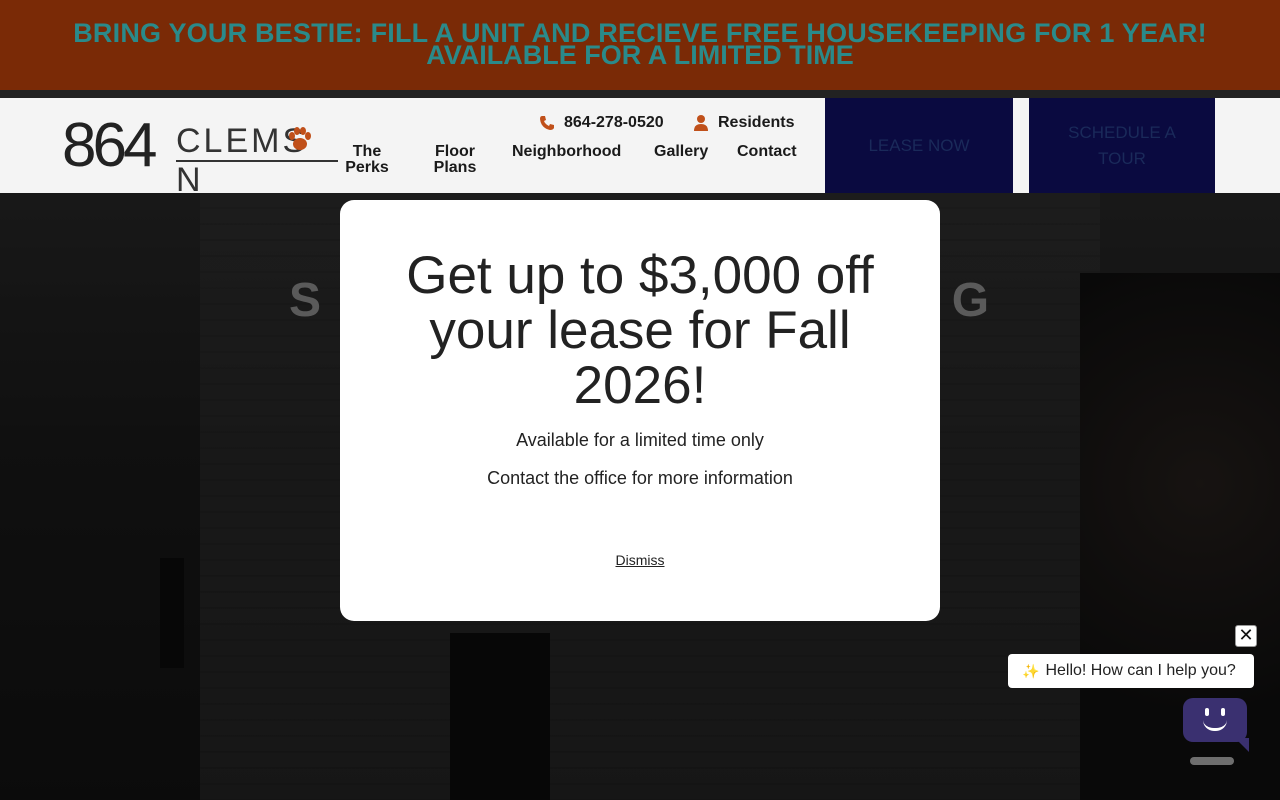  I want to click on bot-mouth, so click(1215, 725).